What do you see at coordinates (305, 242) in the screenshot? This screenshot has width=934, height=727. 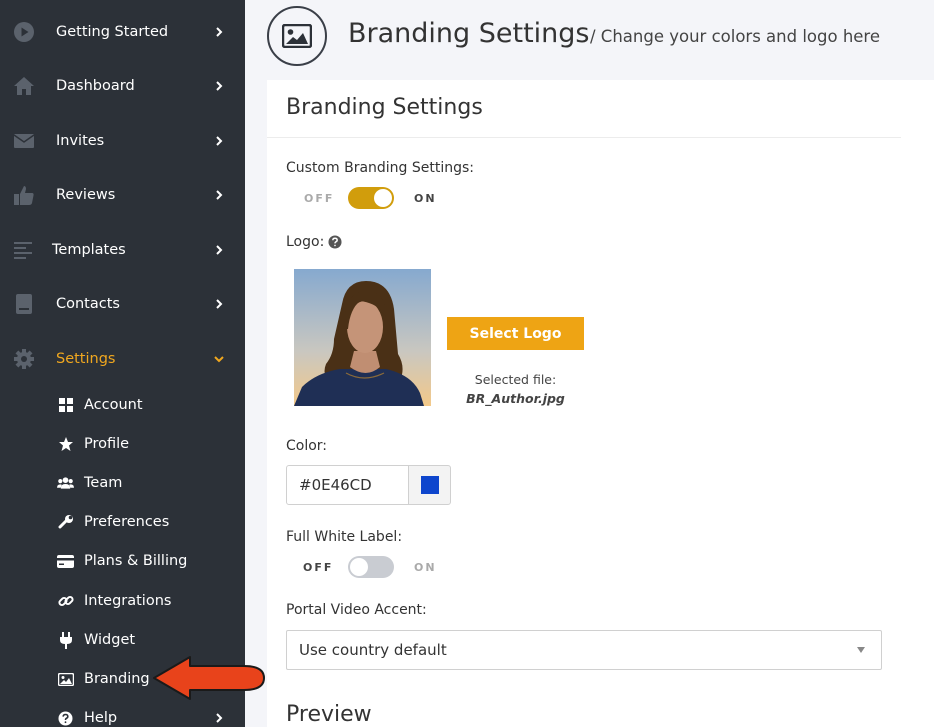 I see `logo-label: Logo:` at bounding box center [305, 242].